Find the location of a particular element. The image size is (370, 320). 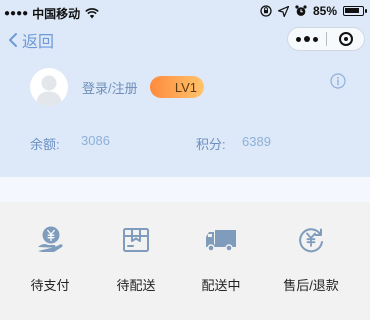

order-label: 待支付 is located at coordinates (50, 285).